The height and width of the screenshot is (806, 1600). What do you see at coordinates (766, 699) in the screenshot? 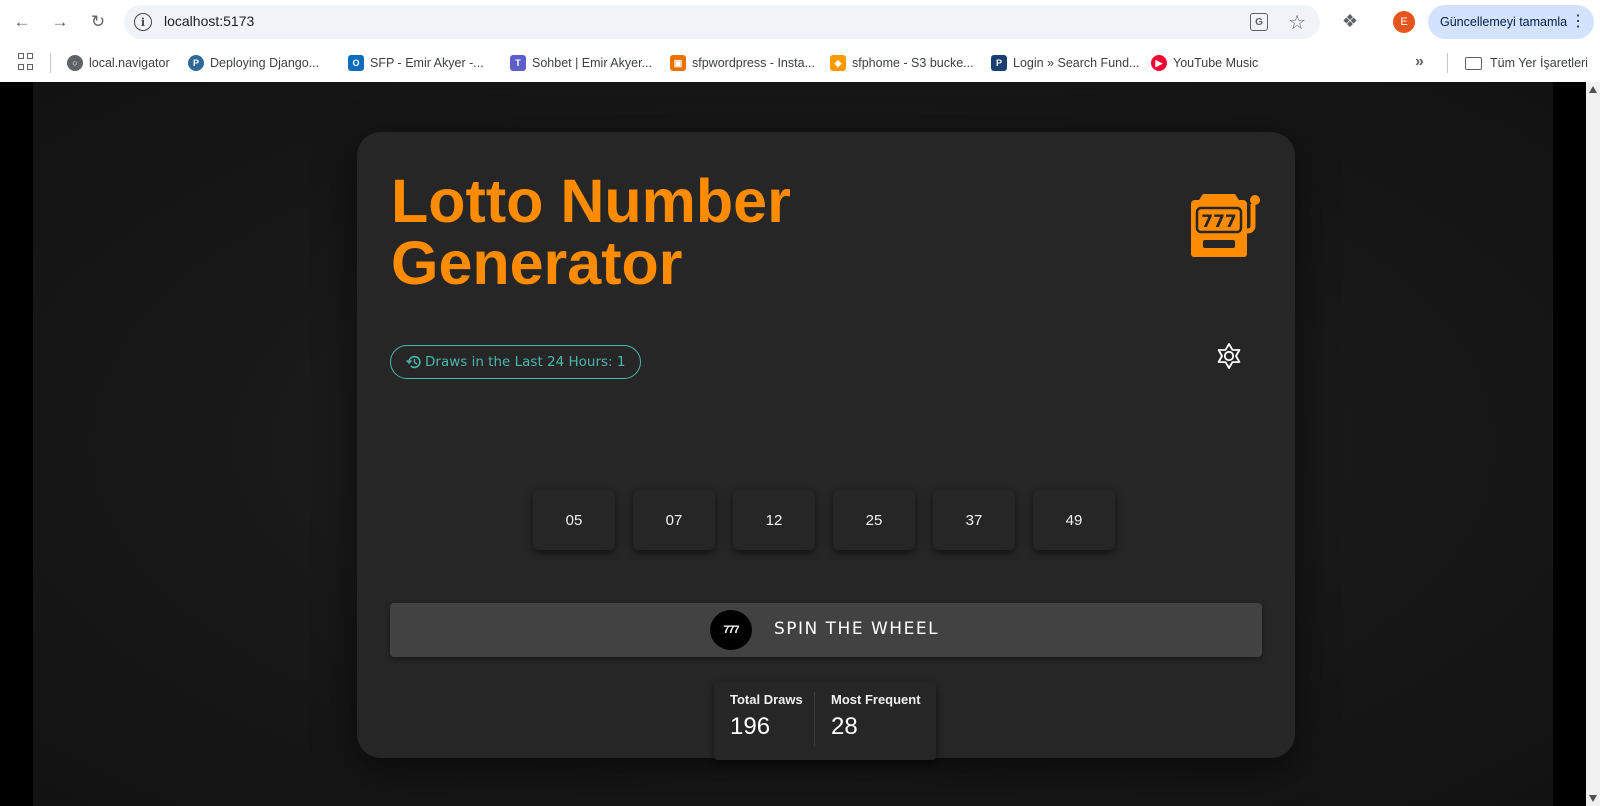
I see `stat-label: Total Draws` at bounding box center [766, 699].